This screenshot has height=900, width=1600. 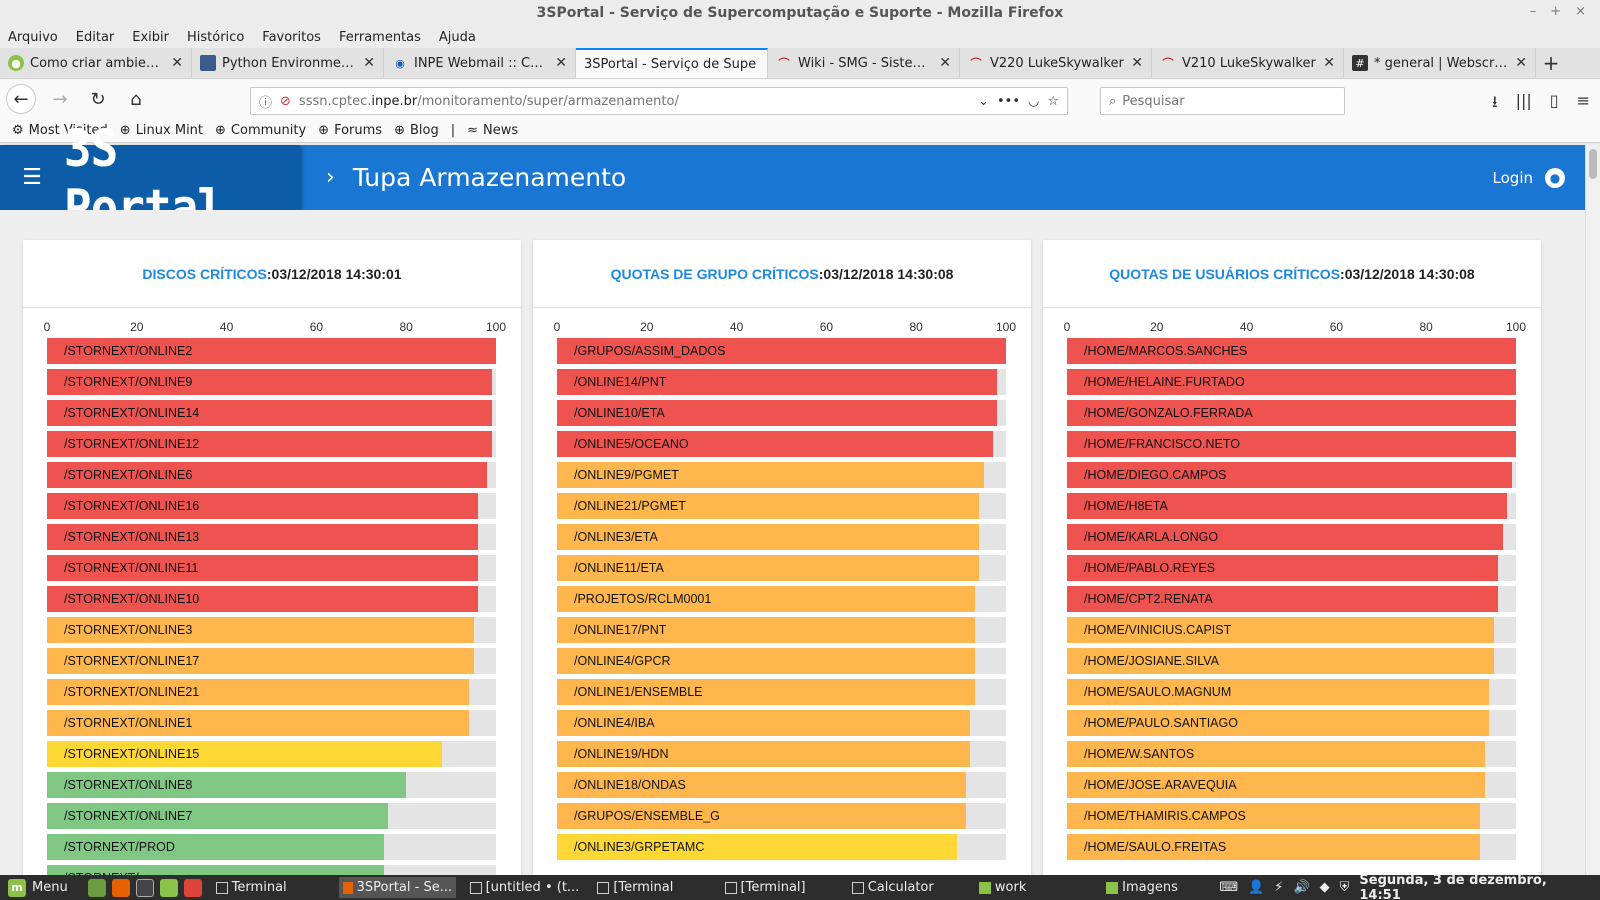 What do you see at coordinates (770, 475) in the screenshot?
I see `bar: /ONLINE9/PGMET` at bounding box center [770, 475].